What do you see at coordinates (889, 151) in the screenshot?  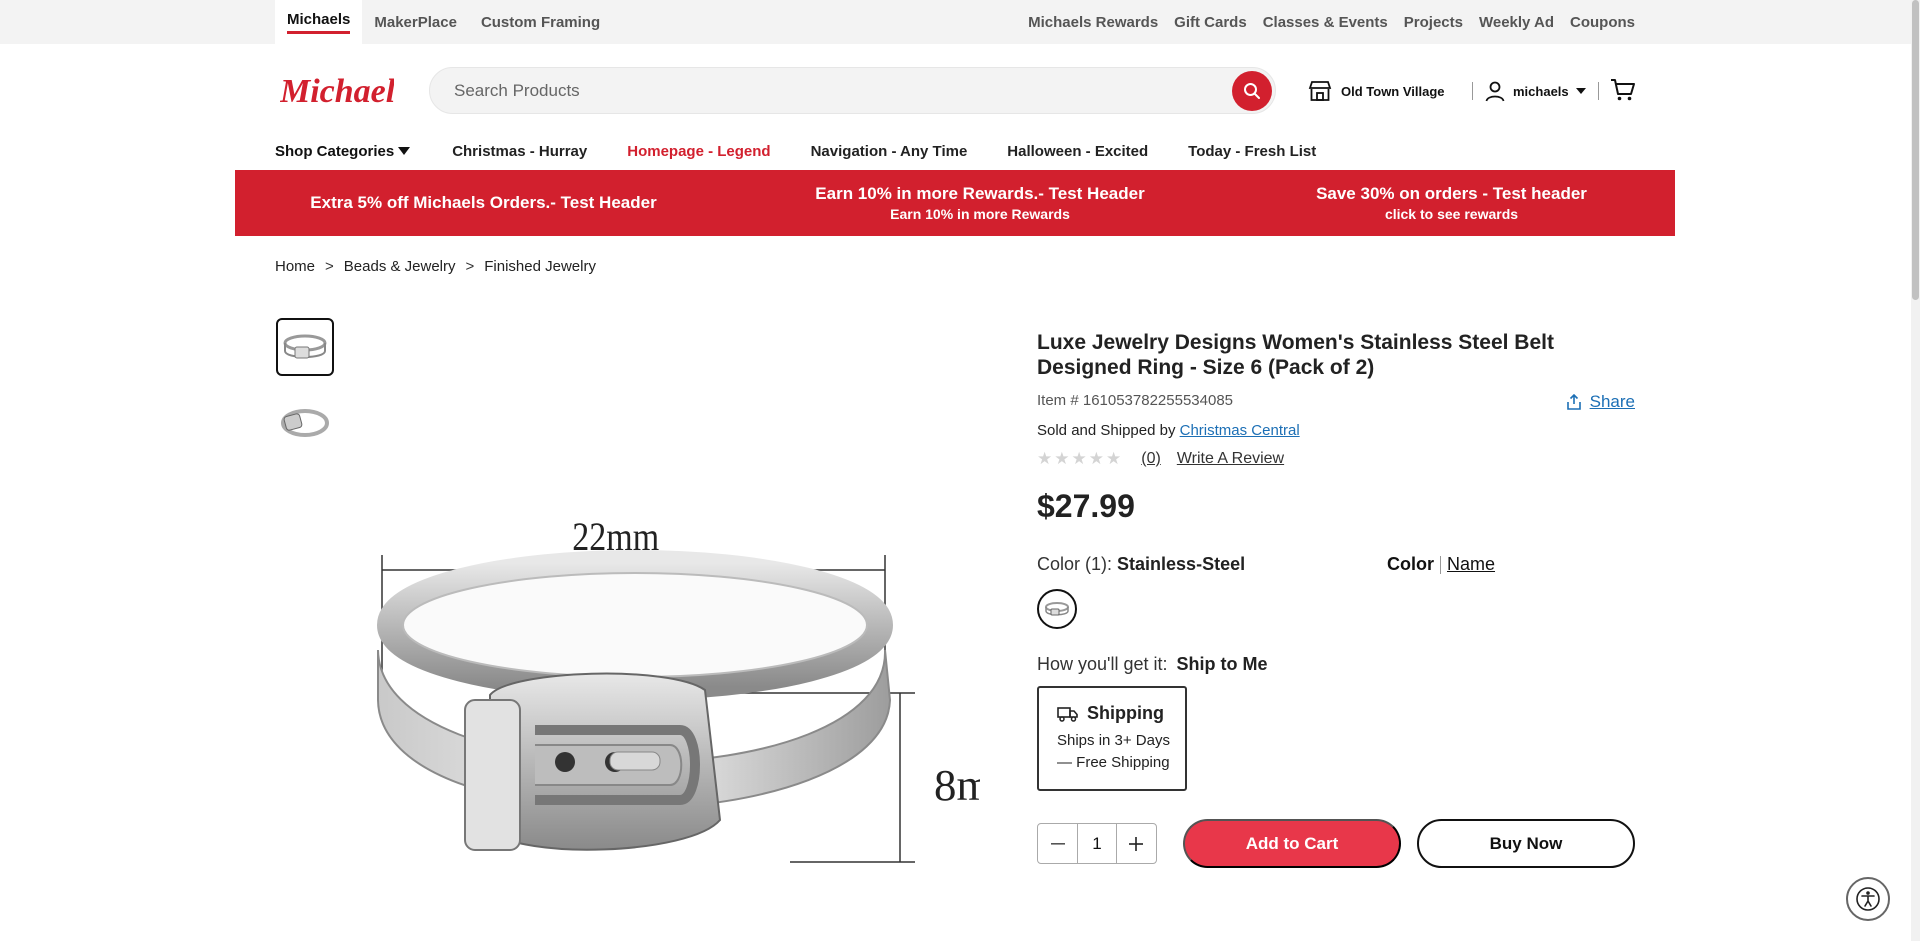 I see `nav-item-navigation: Navigation - Any Time` at bounding box center [889, 151].